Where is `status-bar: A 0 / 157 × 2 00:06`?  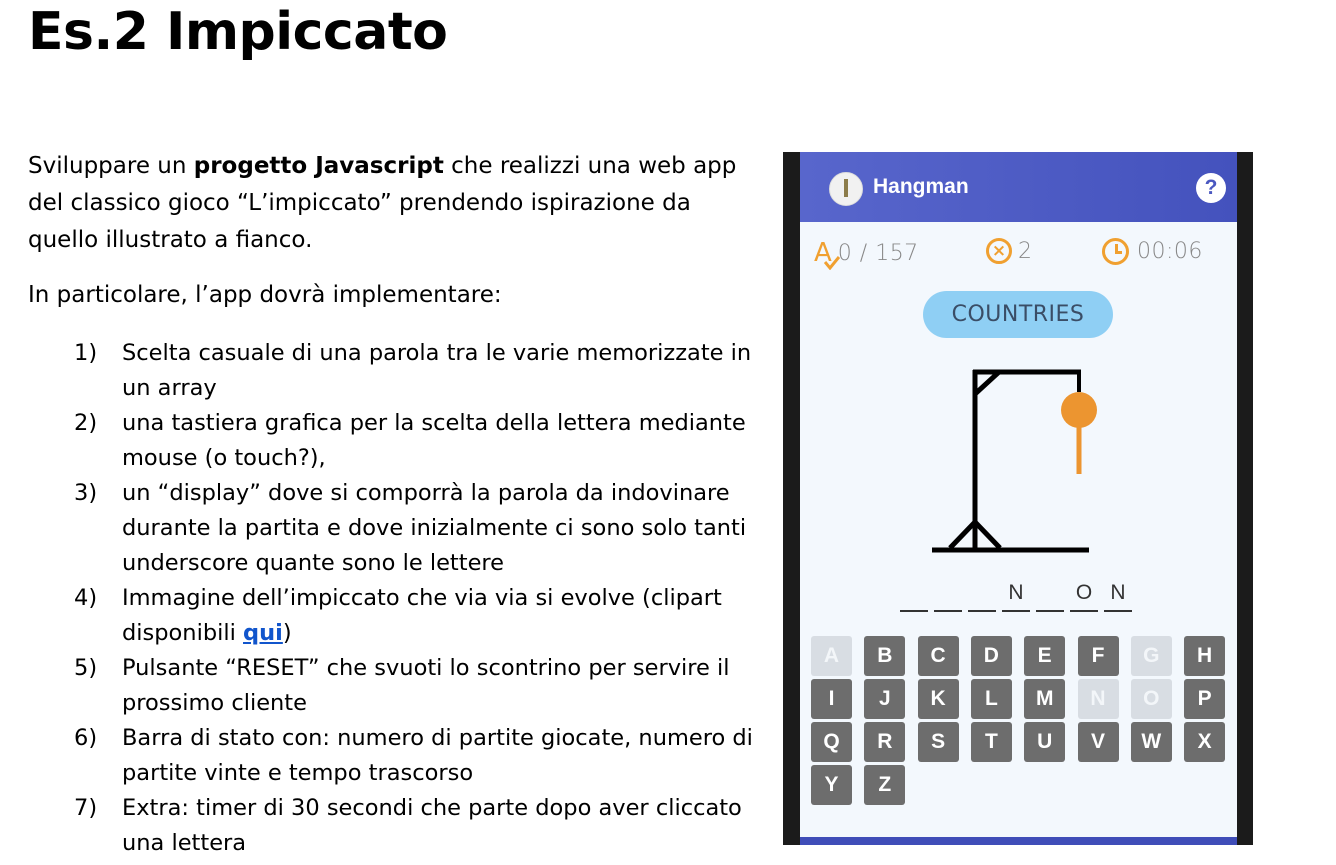 status-bar: A 0 / 157 × 2 00:06 is located at coordinates (1018, 254).